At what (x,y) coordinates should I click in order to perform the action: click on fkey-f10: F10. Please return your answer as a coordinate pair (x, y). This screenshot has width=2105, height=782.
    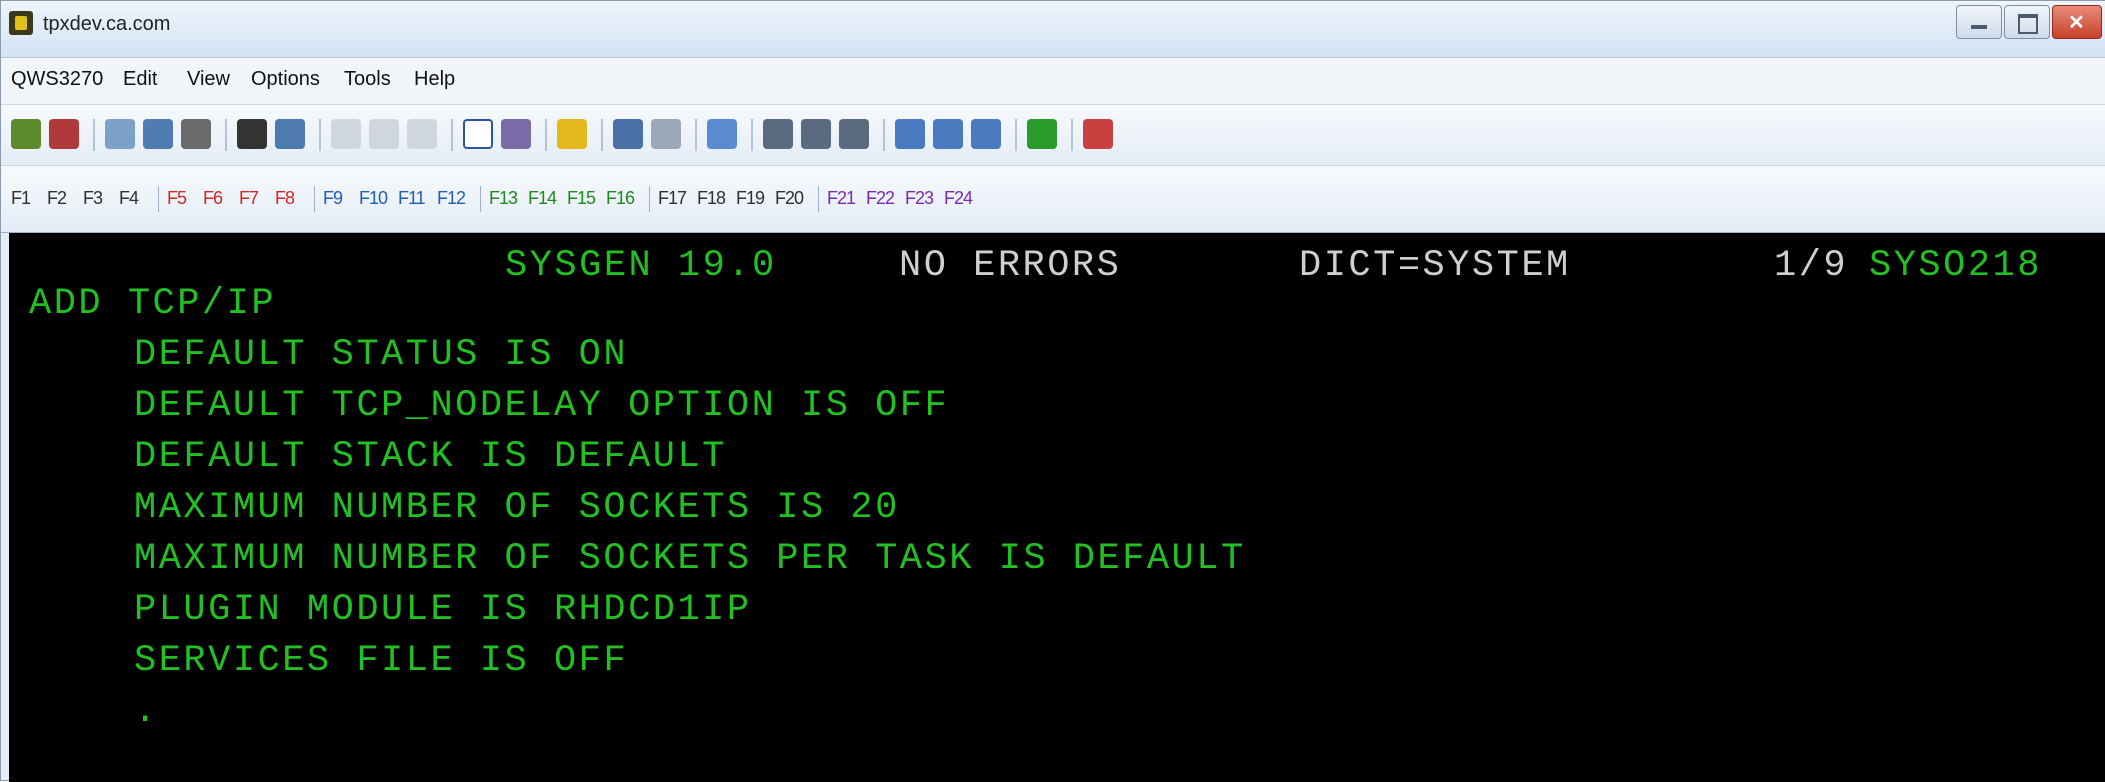
    Looking at the image, I should click on (373, 198).